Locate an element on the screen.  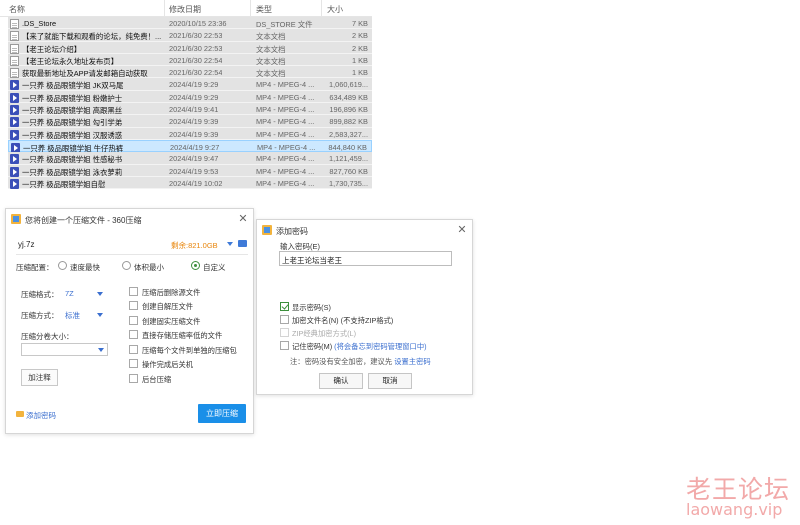
file-size: 196,896 KB is located at coordinates (348, 110).